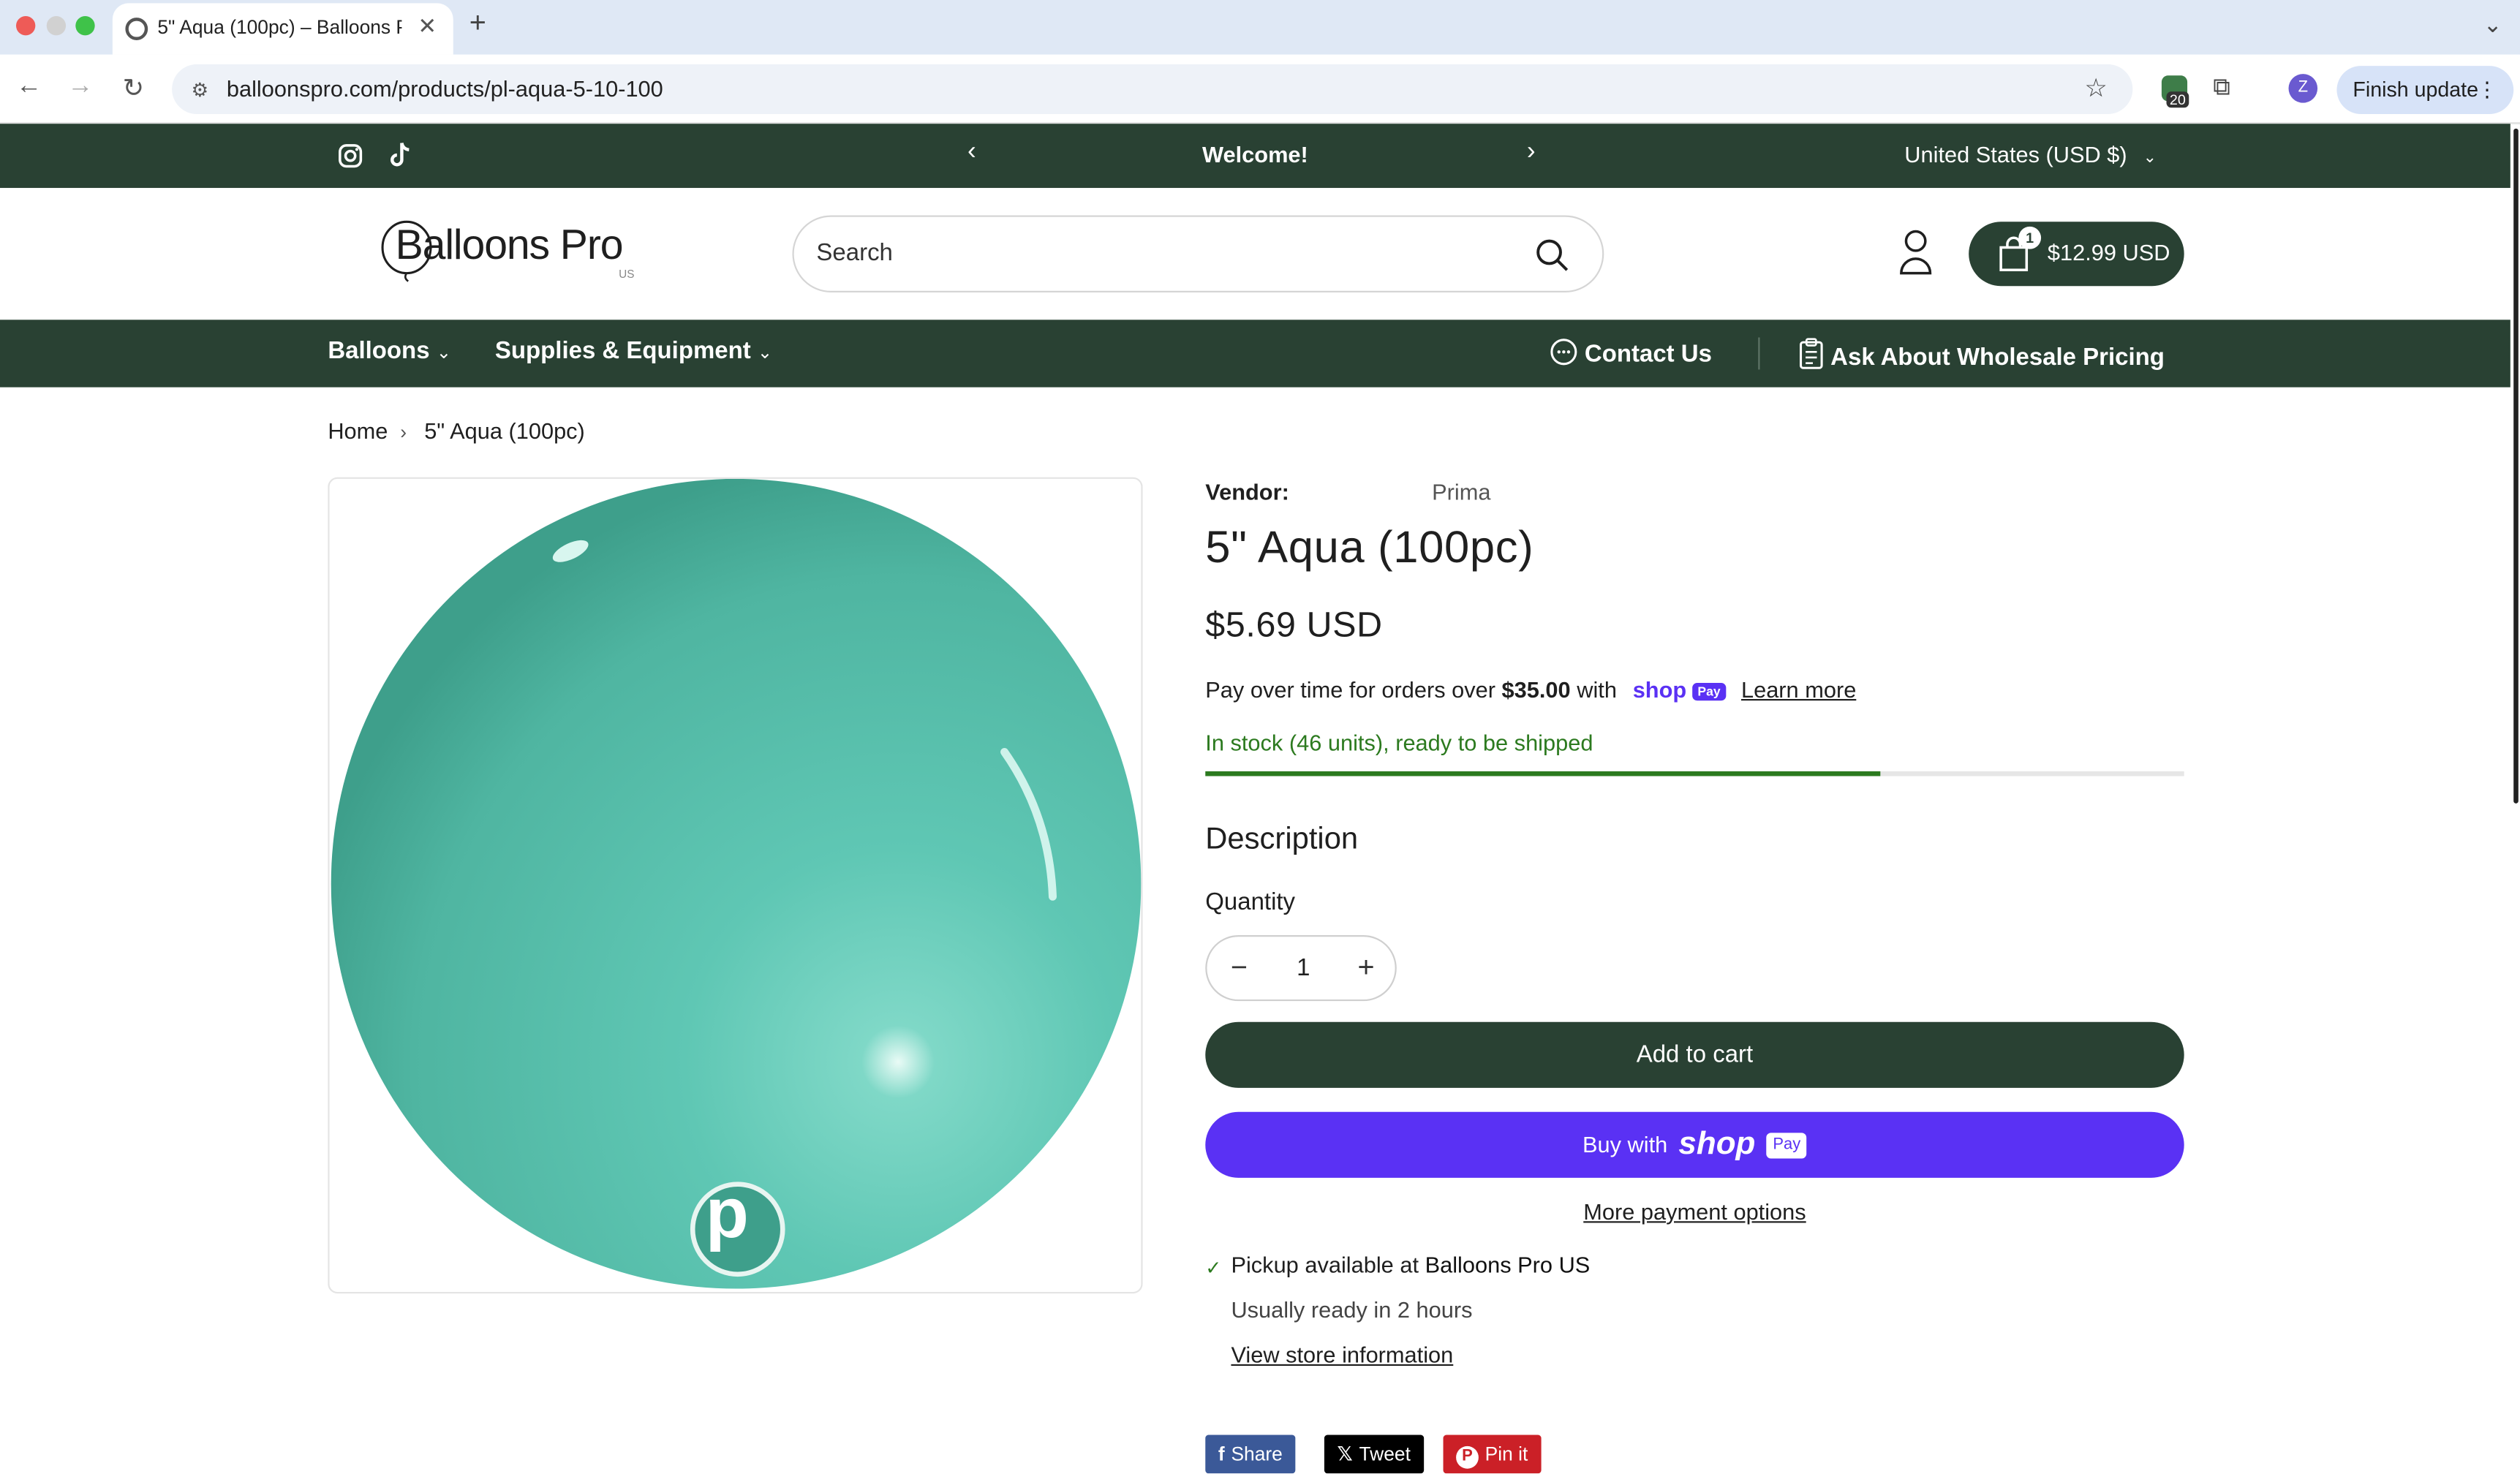 This screenshot has width=2520, height=1474. I want to click on stock-progress-fill, so click(1543, 773).